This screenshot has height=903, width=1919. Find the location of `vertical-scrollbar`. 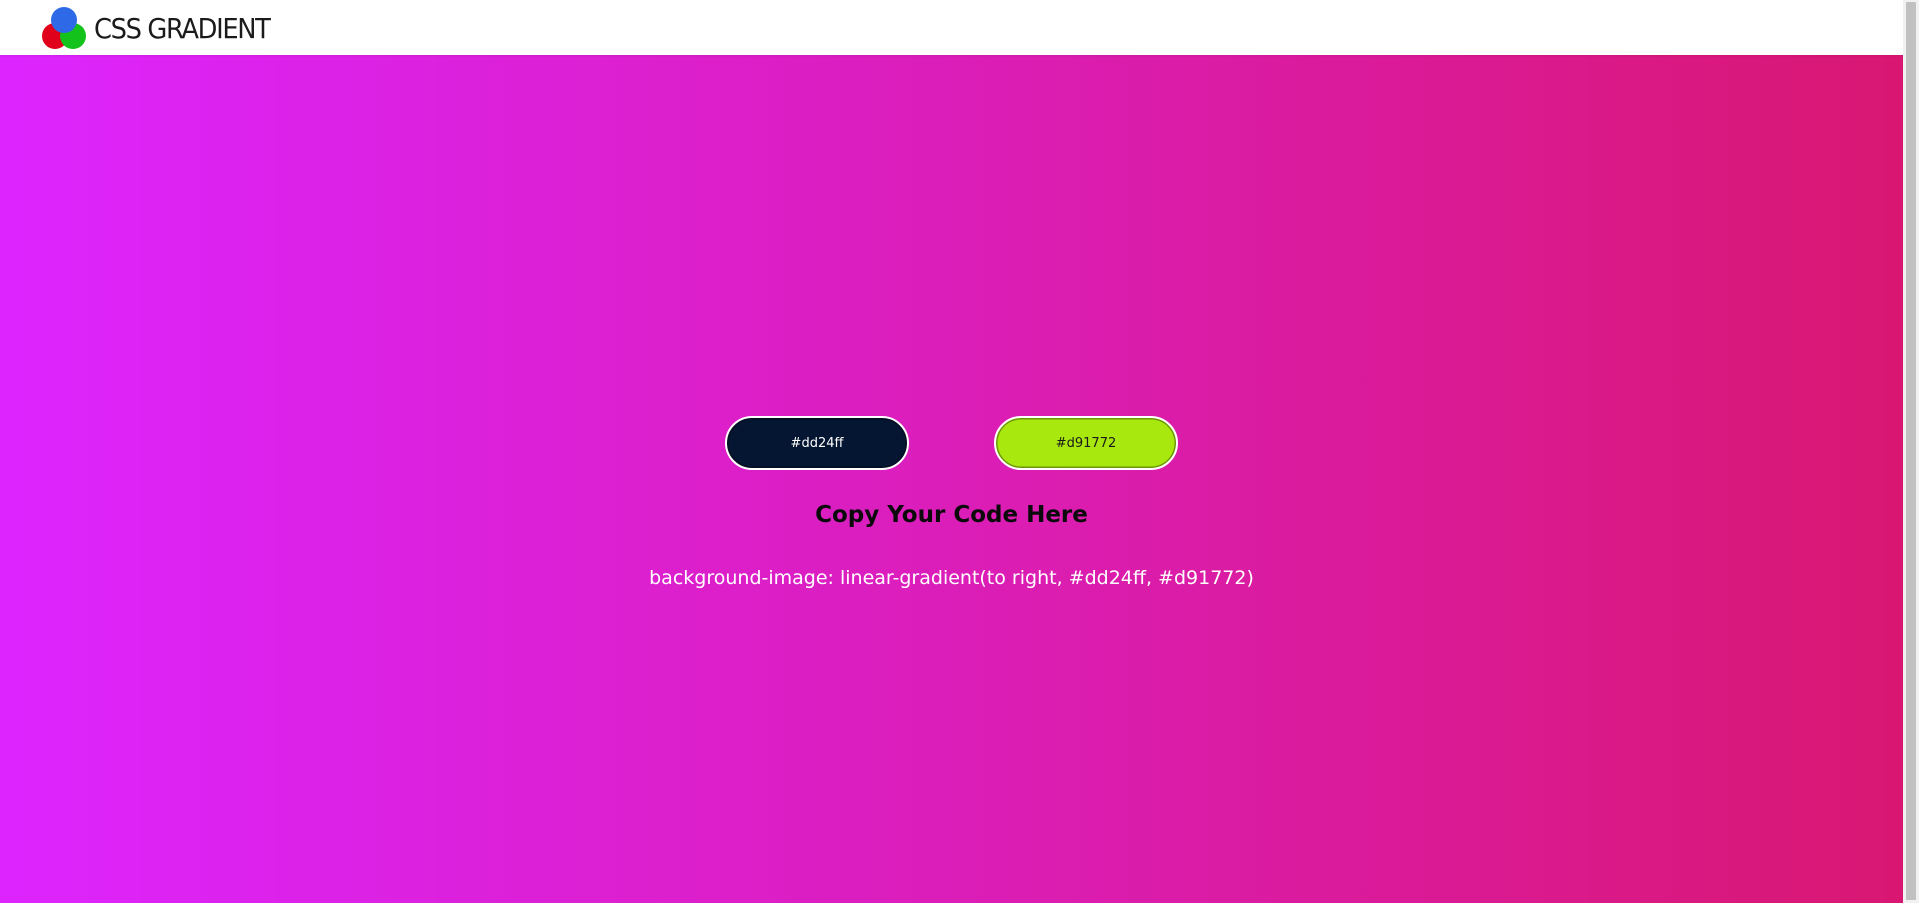

vertical-scrollbar is located at coordinates (1911, 451).